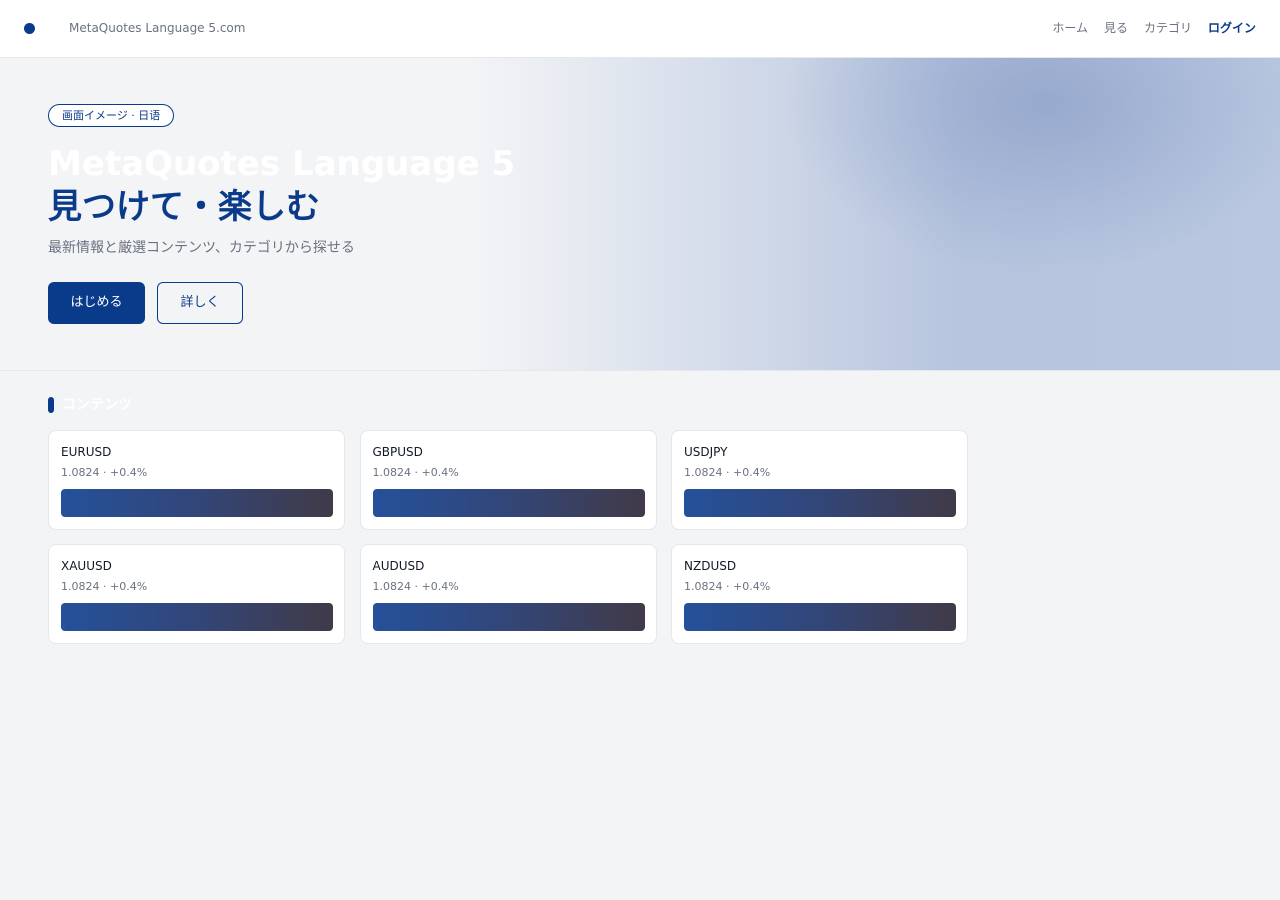 Image resolution: width=1280 pixels, height=900 pixels. I want to click on section-marker, so click(51, 405).